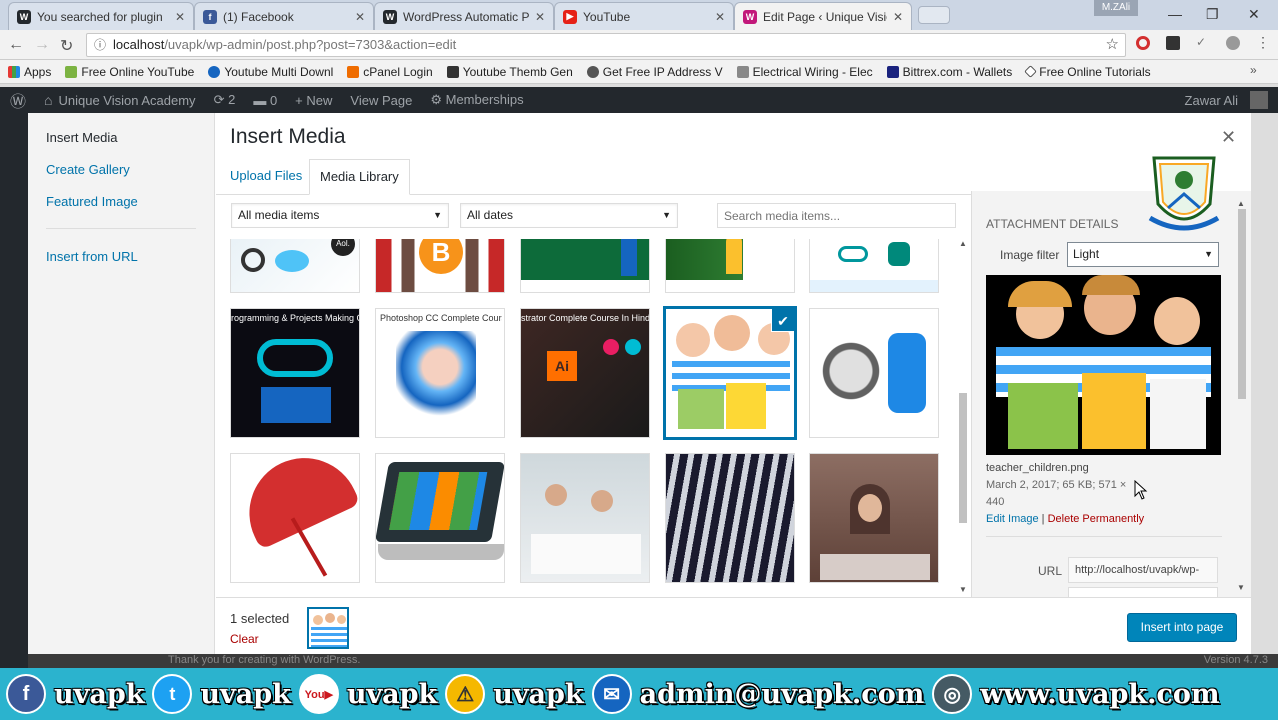 This screenshot has height=720, width=1278. What do you see at coordinates (476, 100) in the screenshot?
I see `memberships-menu: ⚙ Memberships` at bounding box center [476, 100].